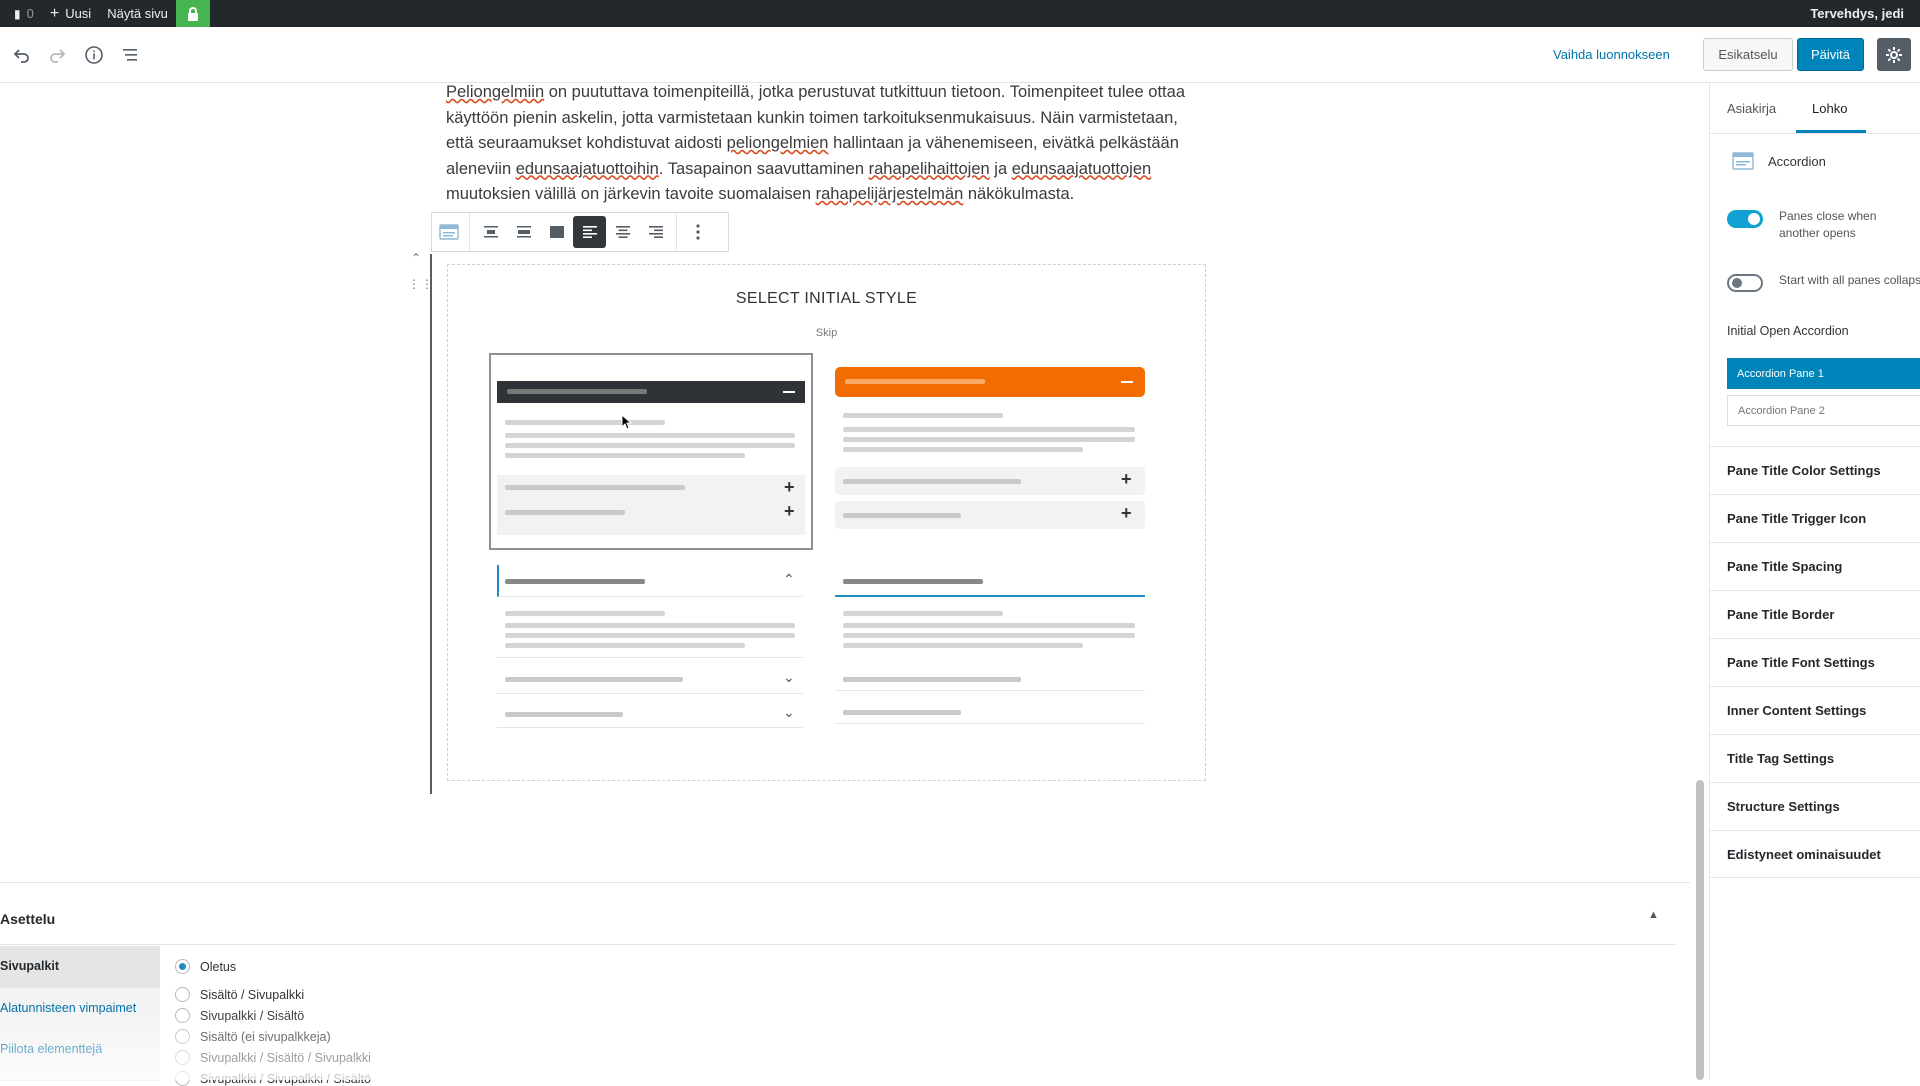 Image resolution: width=1920 pixels, height=1086 pixels. I want to click on panel-advanced: Edistyneet ominaisuudet, so click(1815, 854).